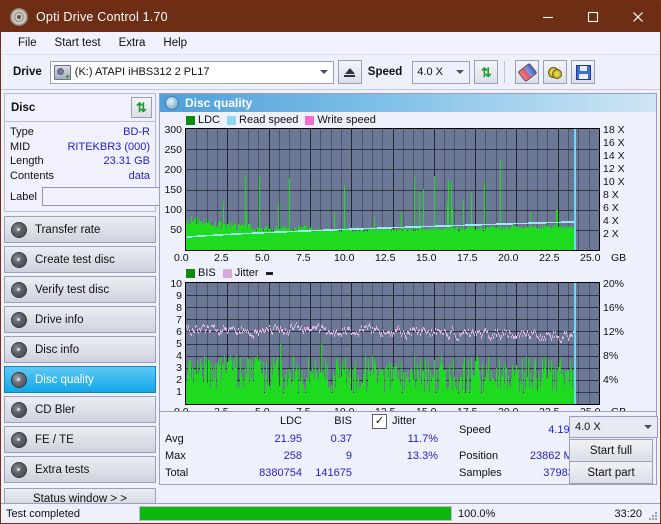 The height and width of the screenshot is (524, 661). I want to click on checkbox-check-icon: ✓, so click(379, 421).